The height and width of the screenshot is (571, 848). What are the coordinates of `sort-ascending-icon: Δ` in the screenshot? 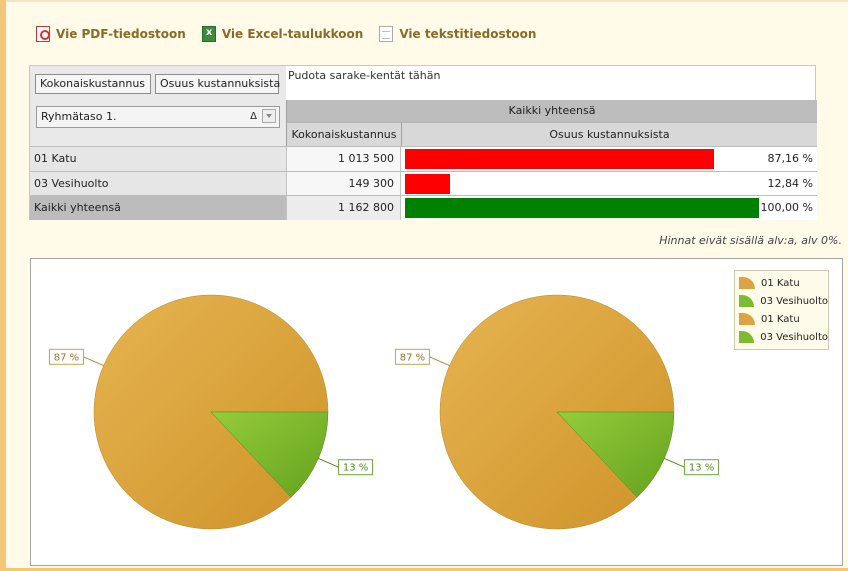 It's located at (253, 117).